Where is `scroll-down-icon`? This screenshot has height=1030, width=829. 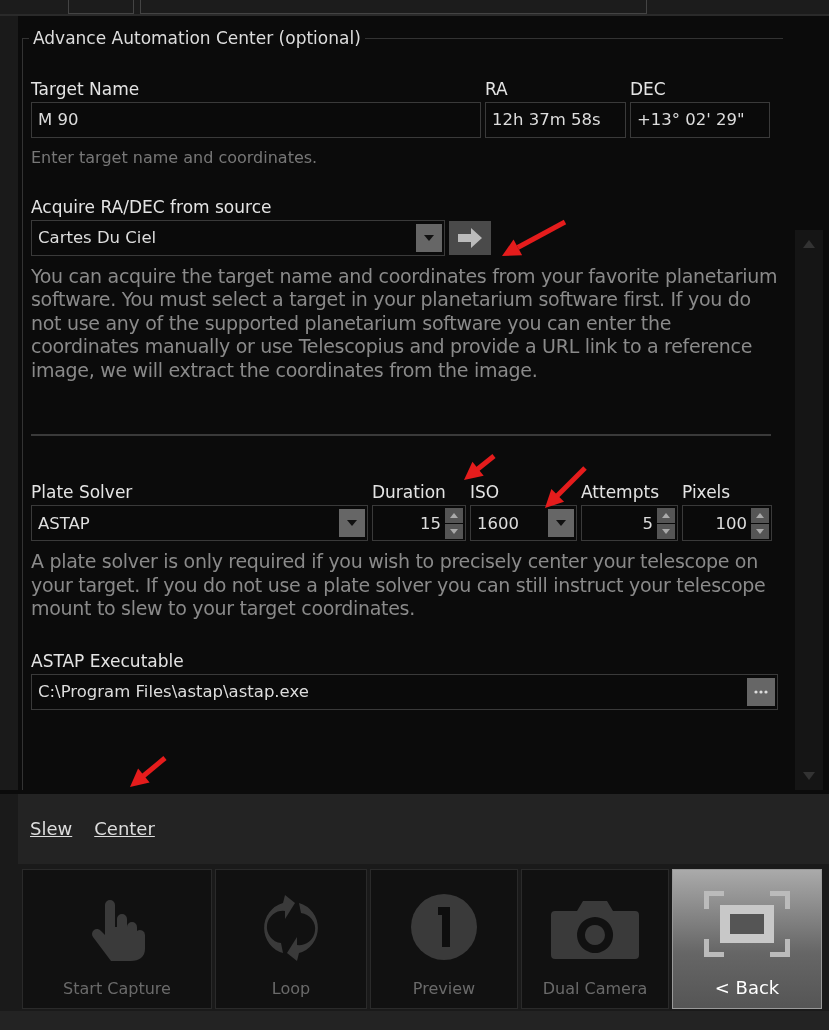 scroll-down-icon is located at coordinates (809, 775).